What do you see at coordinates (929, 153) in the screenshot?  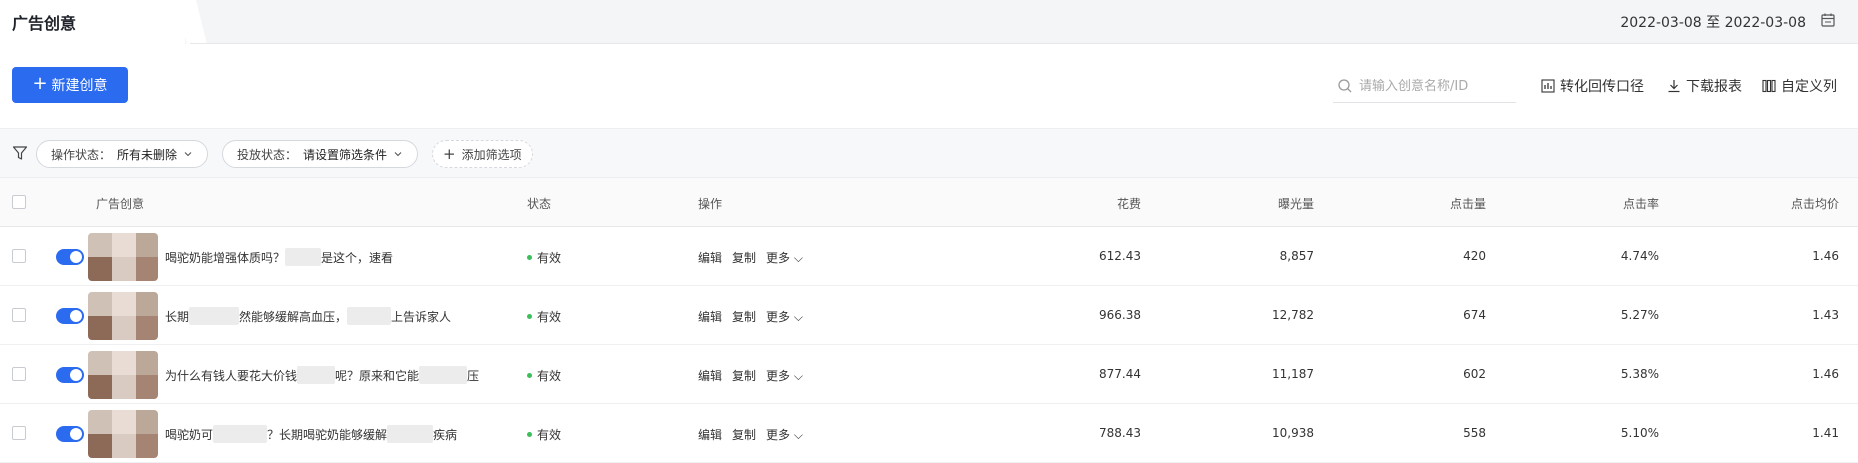 I see `filter-bar: 操作状态： 所有未删除 投放状态： 请设置筛选条件 + 添加筛选项` at bounding box center [929, 153].